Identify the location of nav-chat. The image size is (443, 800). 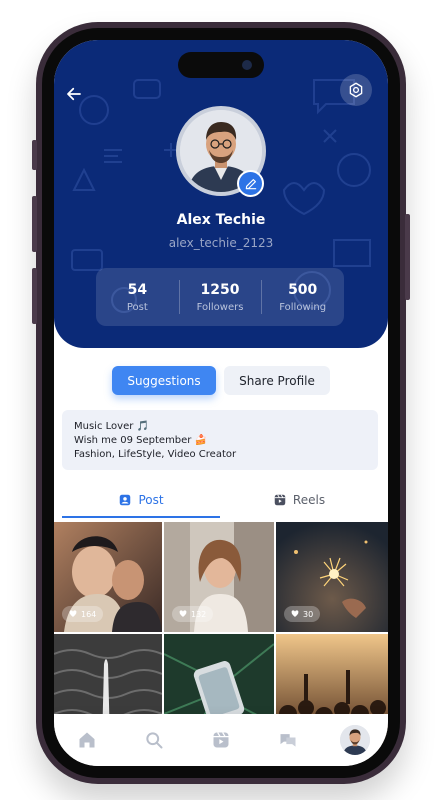
(288, 740).